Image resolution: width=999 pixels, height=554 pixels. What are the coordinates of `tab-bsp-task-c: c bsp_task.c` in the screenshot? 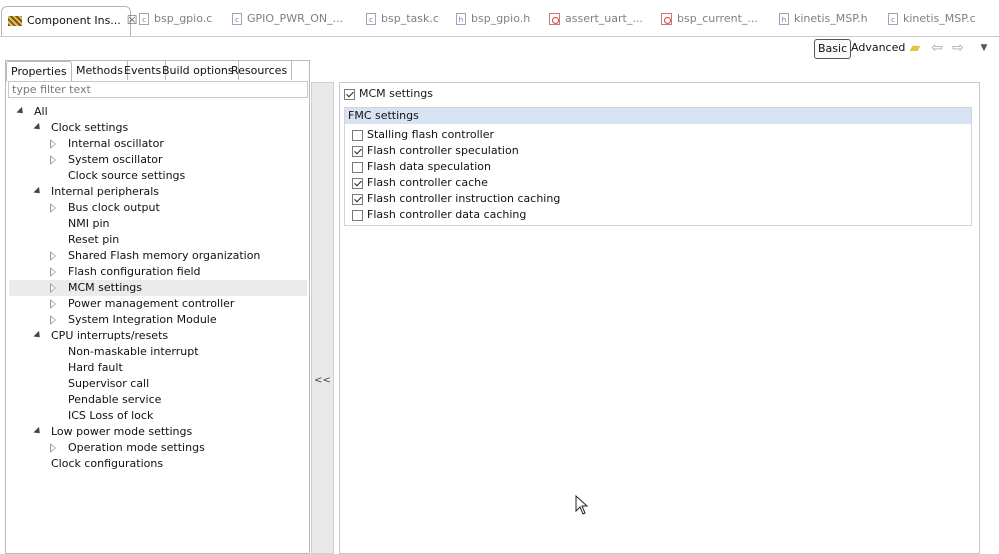 It's located at (402, 19).